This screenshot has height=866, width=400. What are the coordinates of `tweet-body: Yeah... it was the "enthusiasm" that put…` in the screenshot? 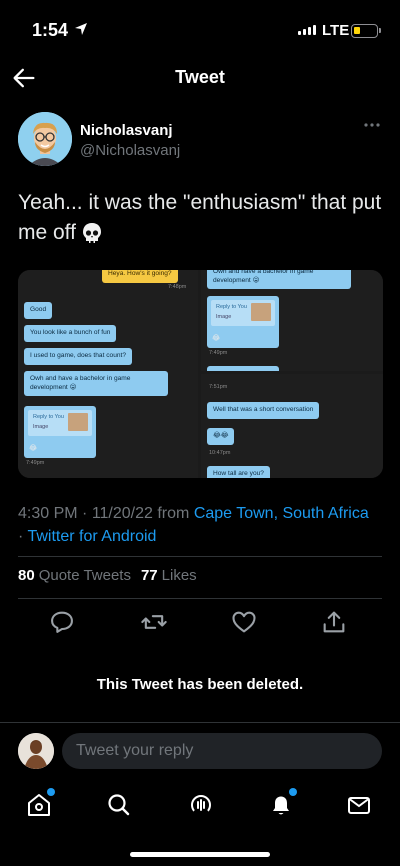 It's located at (200, 217).